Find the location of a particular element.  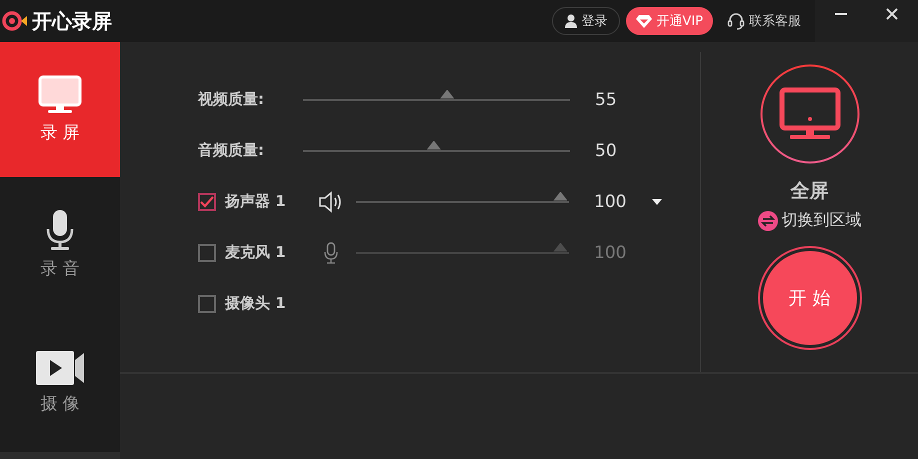

sidebar-tab: 录 音 is located at coordinates (60, 244).